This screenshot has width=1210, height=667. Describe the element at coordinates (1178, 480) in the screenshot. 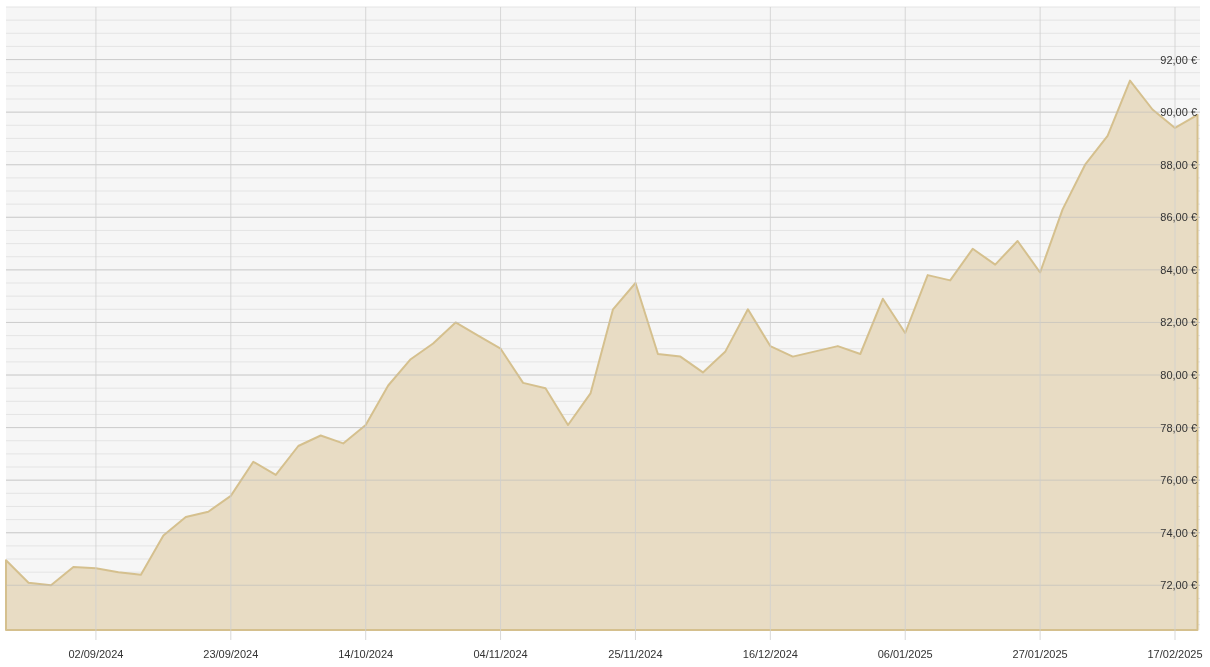

I see `y-axis-label: 76,00 €` at that location.